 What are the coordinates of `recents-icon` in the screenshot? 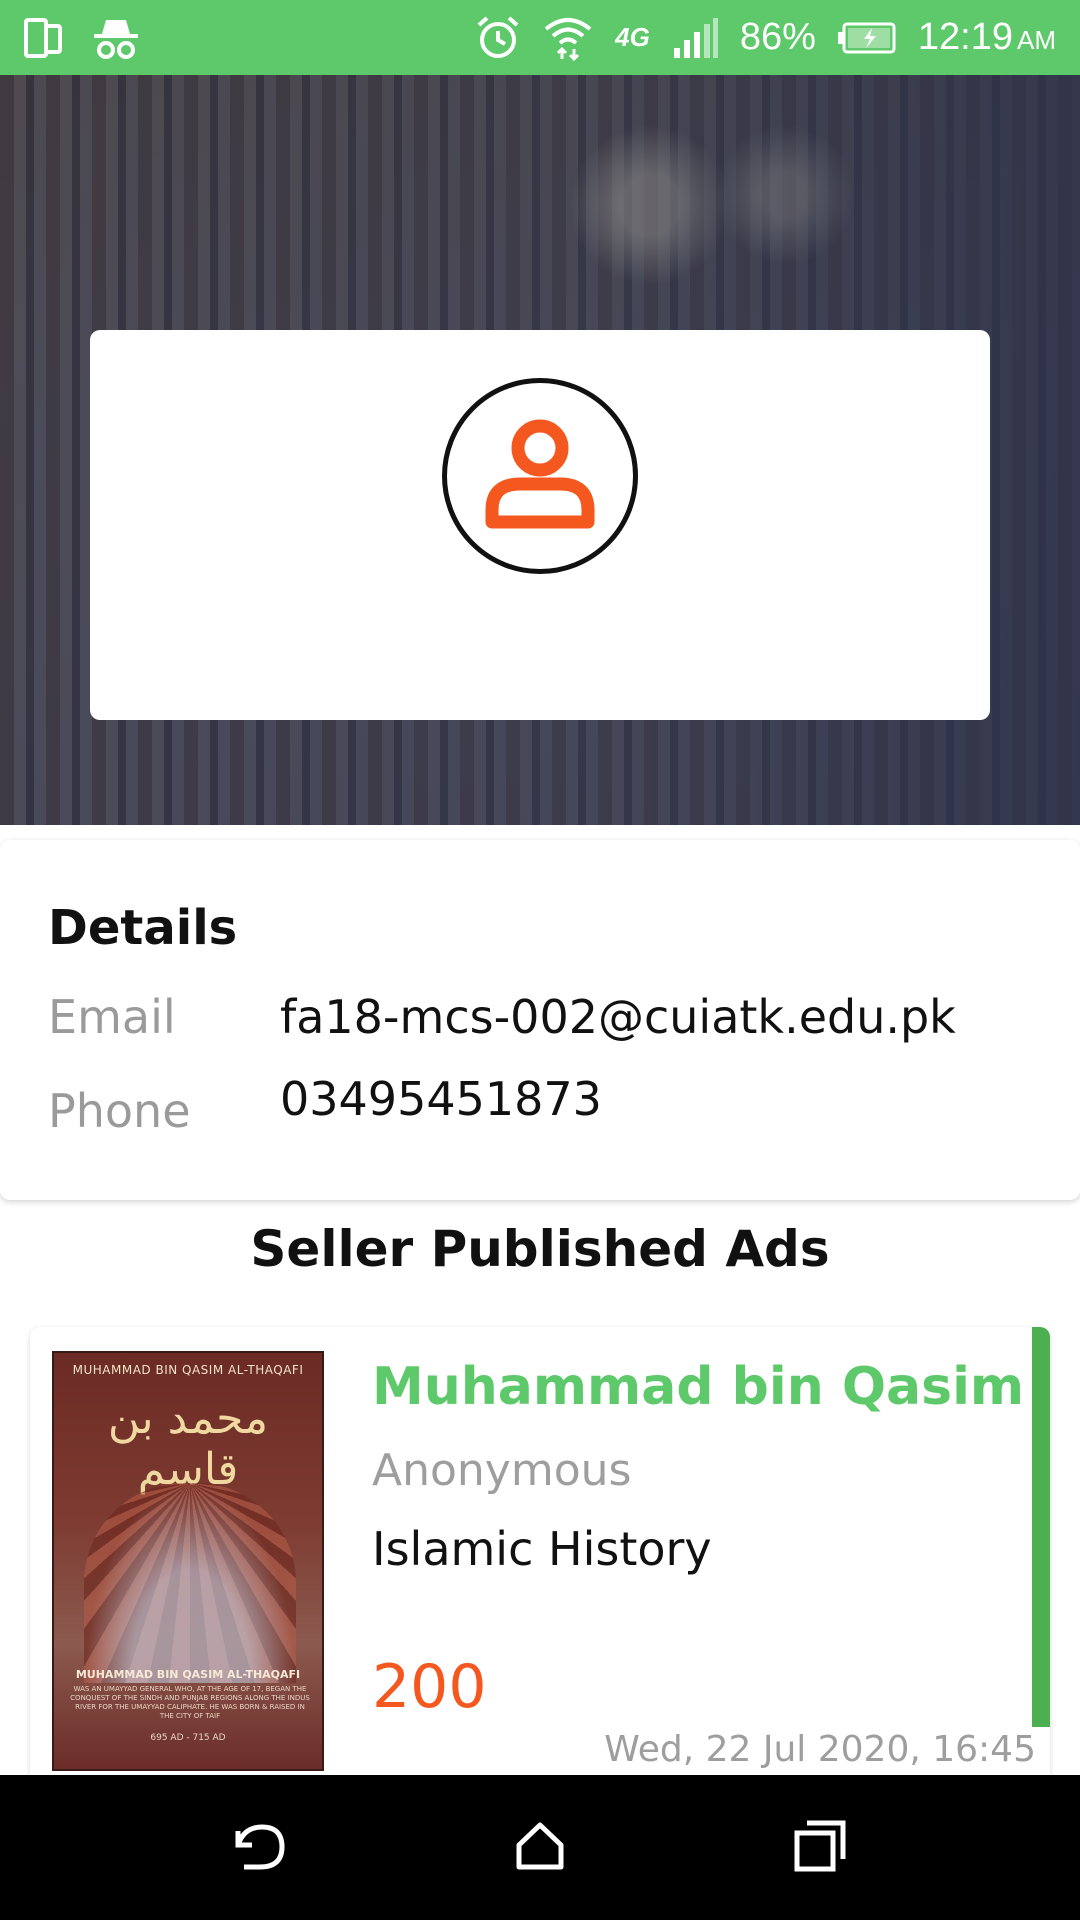 It's located at (820, 1848).